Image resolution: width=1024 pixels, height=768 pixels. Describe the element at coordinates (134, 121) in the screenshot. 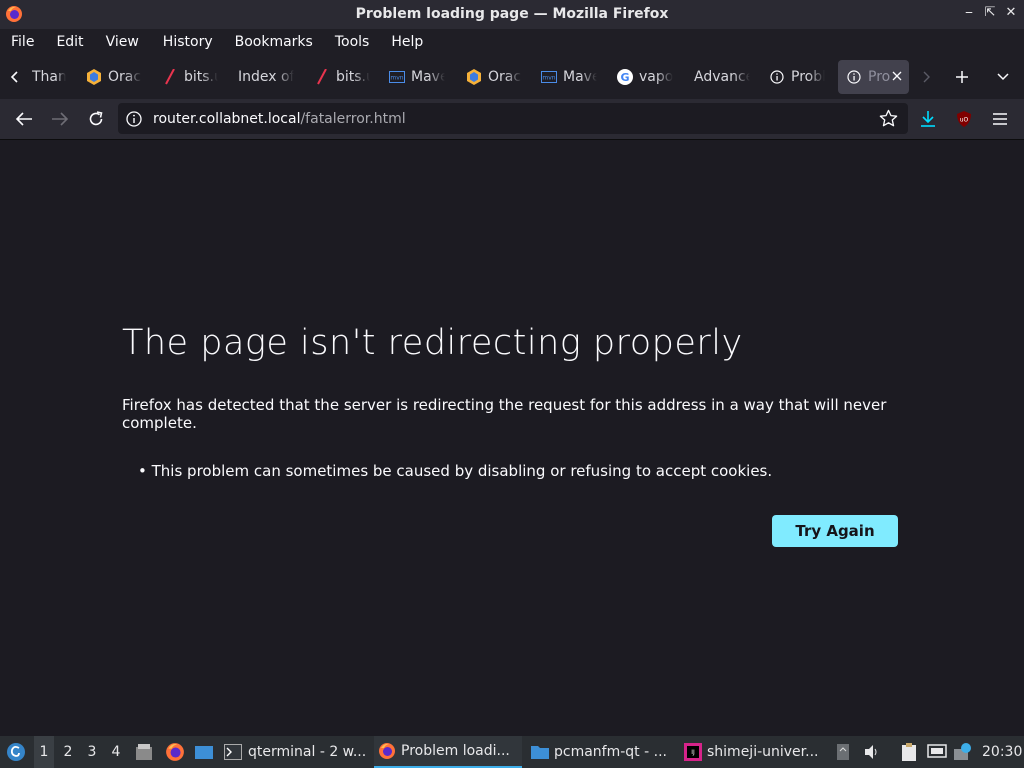

I see `site-info-icon` at that location.